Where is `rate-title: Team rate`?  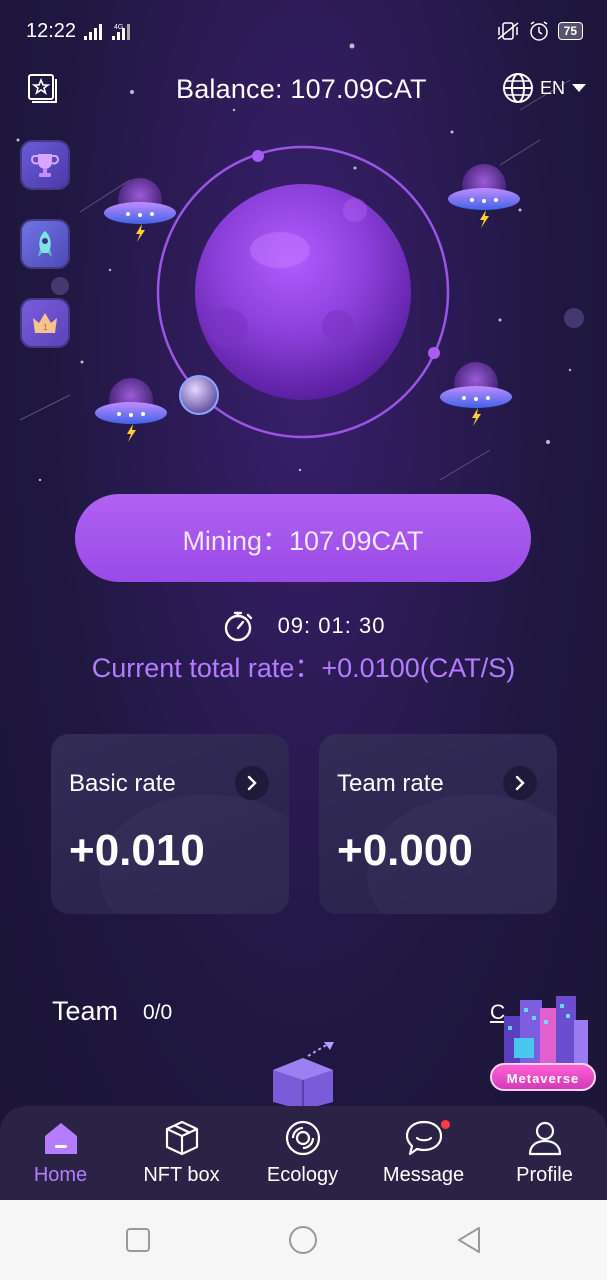
rate-title: Team rate is located at coordinates (390, 783).